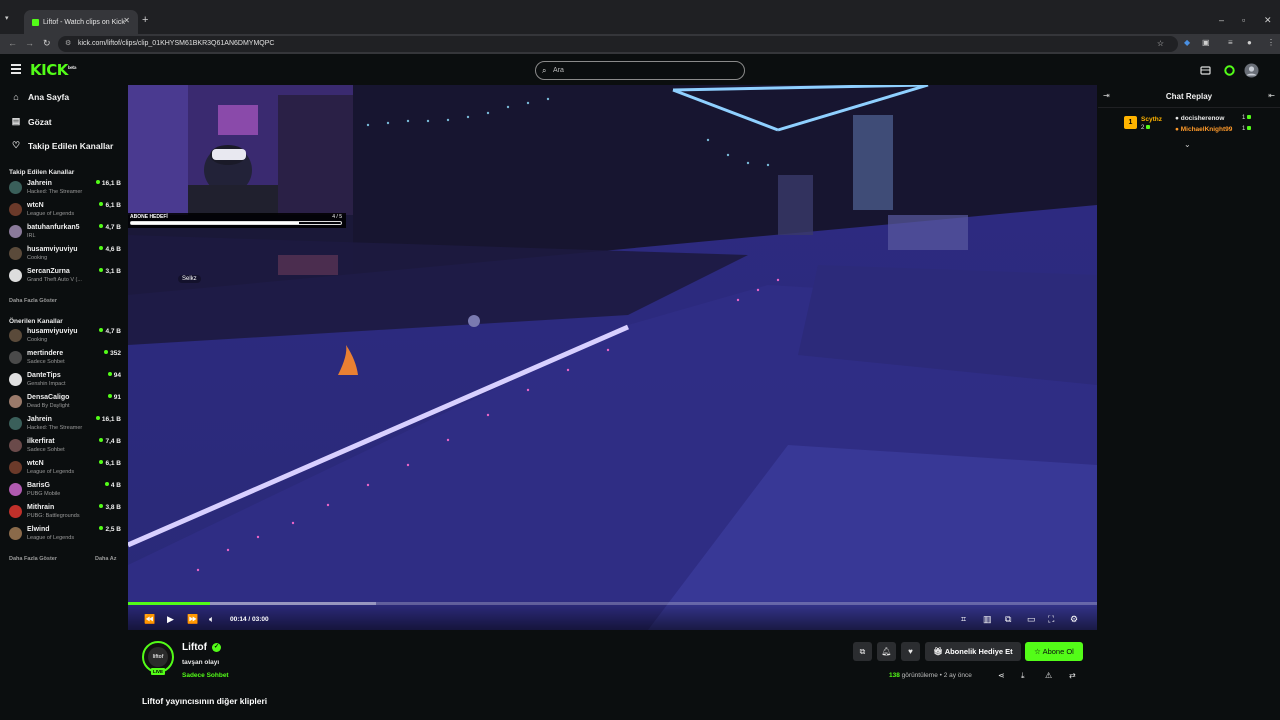 The height and width of the screenshot is (720, 1280). I want to click on sub-goal-widget: ABONE HEDEFİ 4 / 5, so click(237, 220).